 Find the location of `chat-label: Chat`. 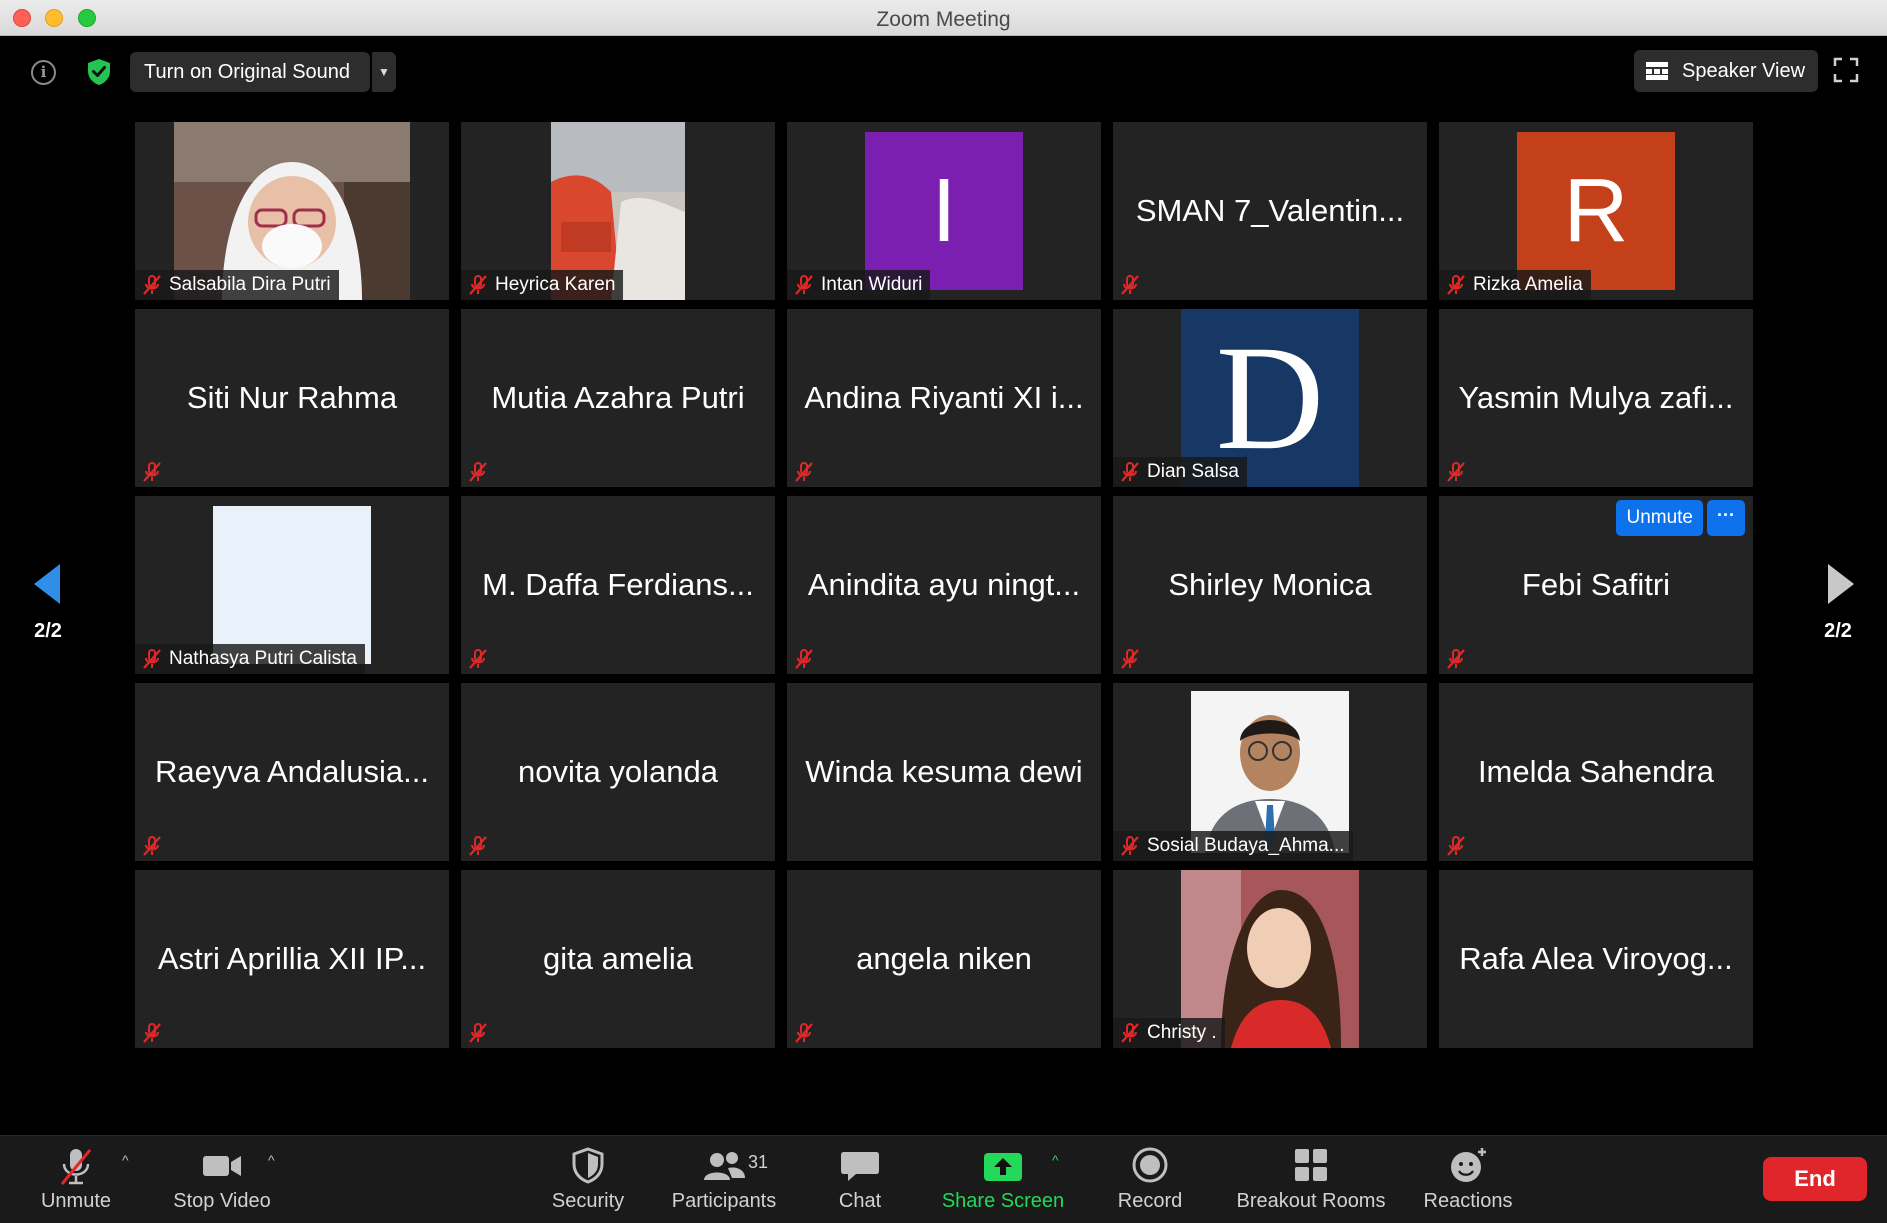

chat-label: Chat is located at coordinates (860, 1201).